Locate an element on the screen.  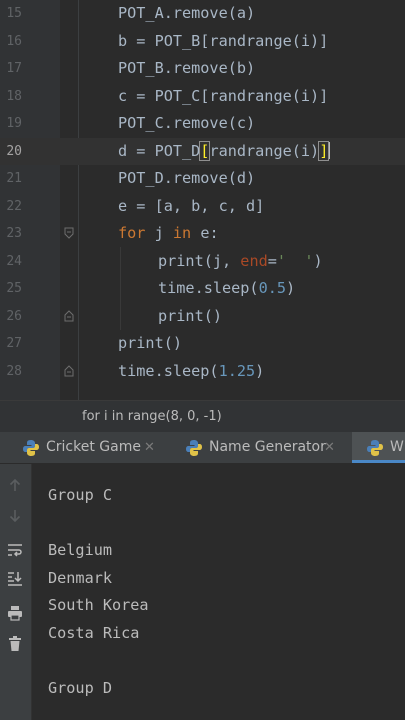
line-number: 21 is located at coordinates (14, 178).